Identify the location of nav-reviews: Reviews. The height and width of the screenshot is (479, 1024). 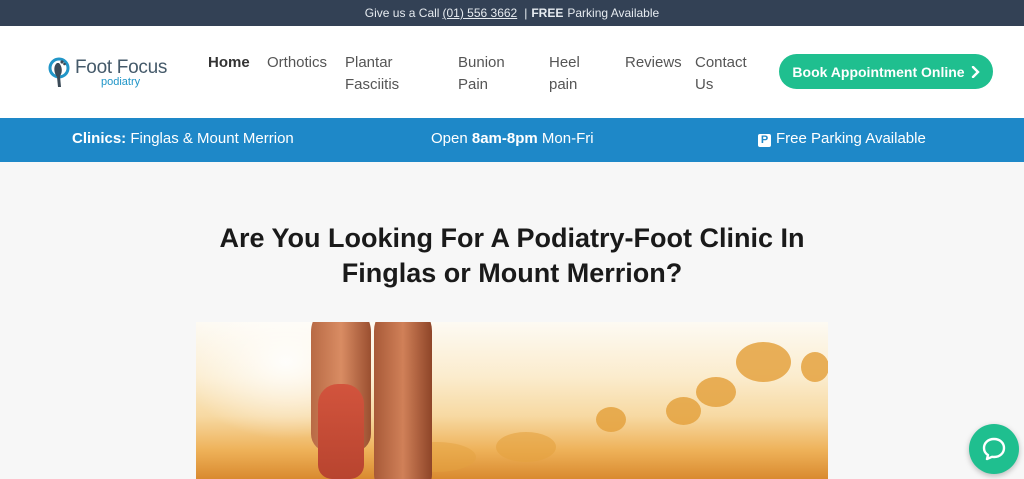
(653, 63).